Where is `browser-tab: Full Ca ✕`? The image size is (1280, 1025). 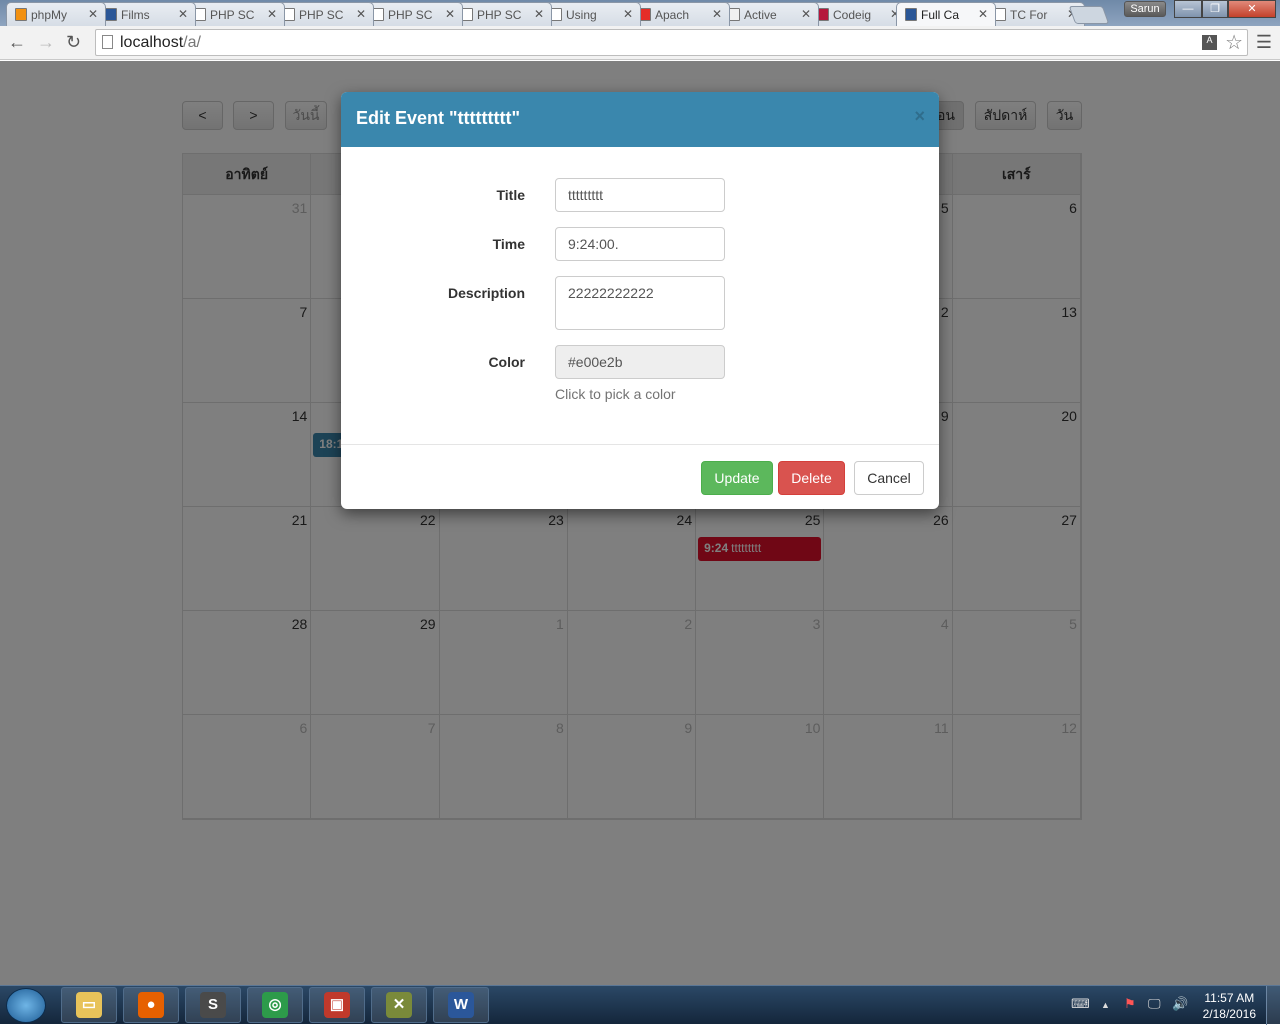
browser-tab: Full Ca ✕ is located at coordinates (946, 14).